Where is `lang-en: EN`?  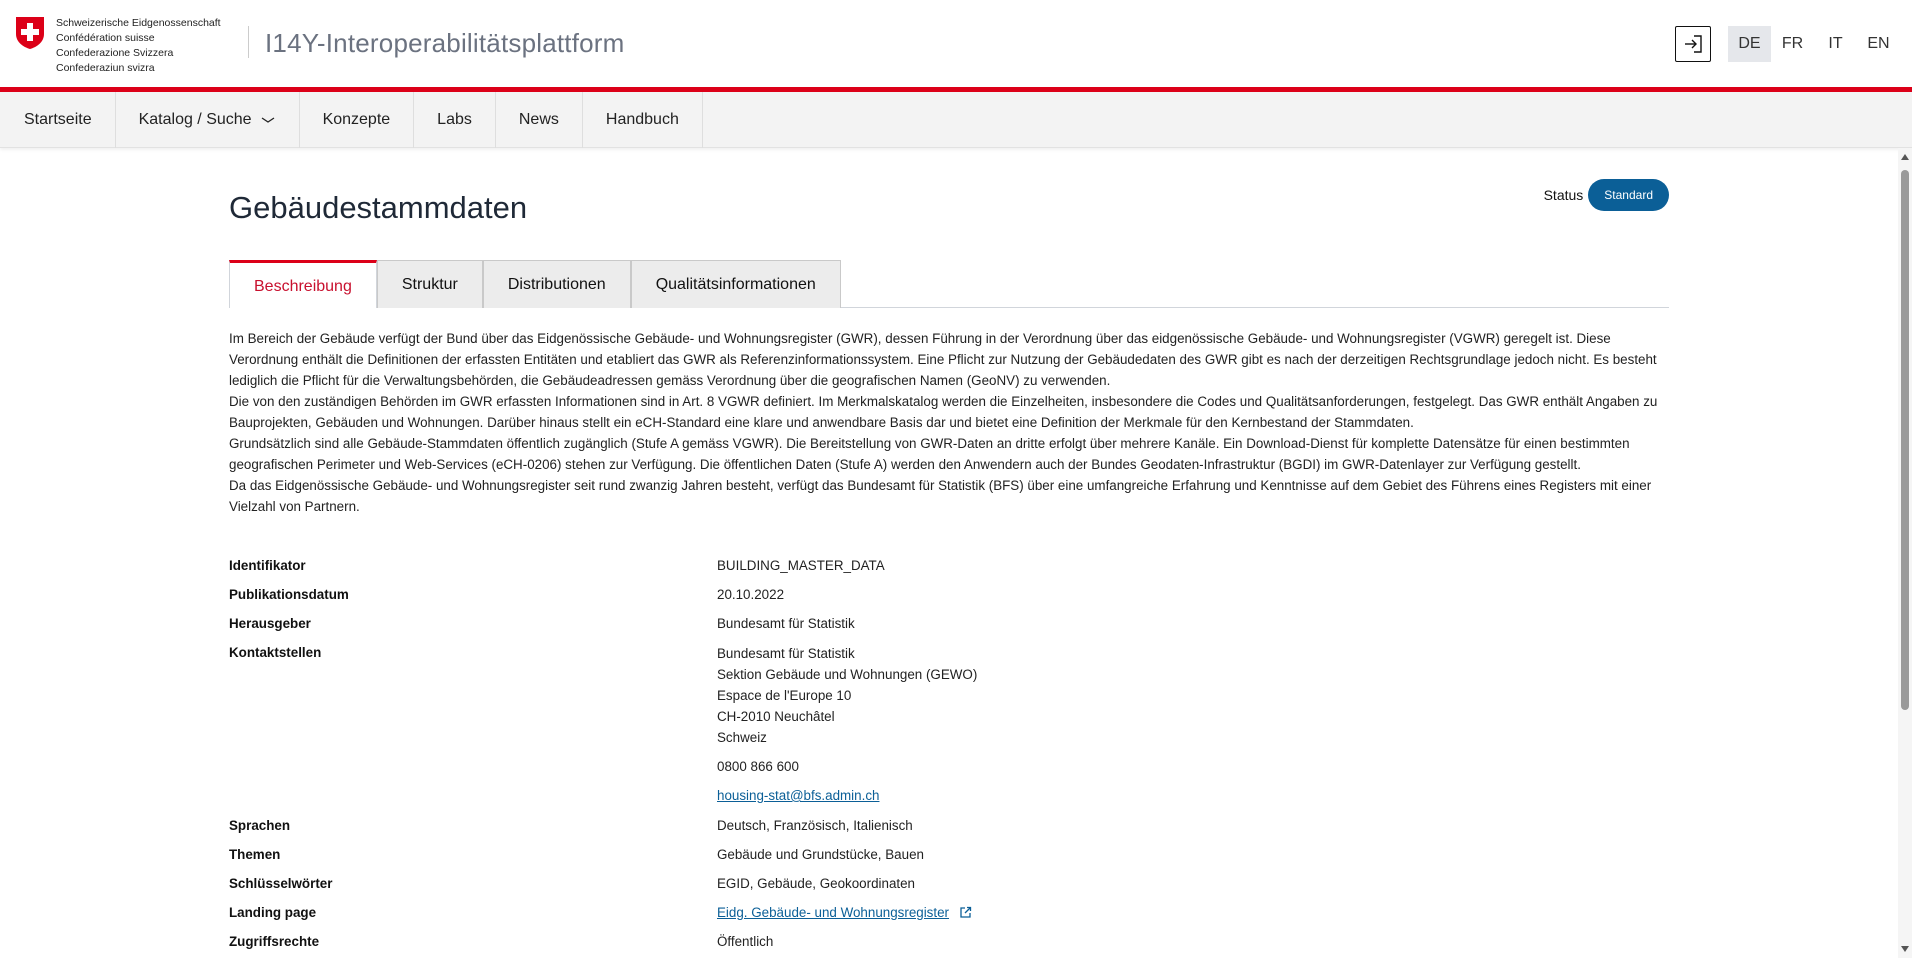 lang-en: EN is located at coordinates (1878, 44).